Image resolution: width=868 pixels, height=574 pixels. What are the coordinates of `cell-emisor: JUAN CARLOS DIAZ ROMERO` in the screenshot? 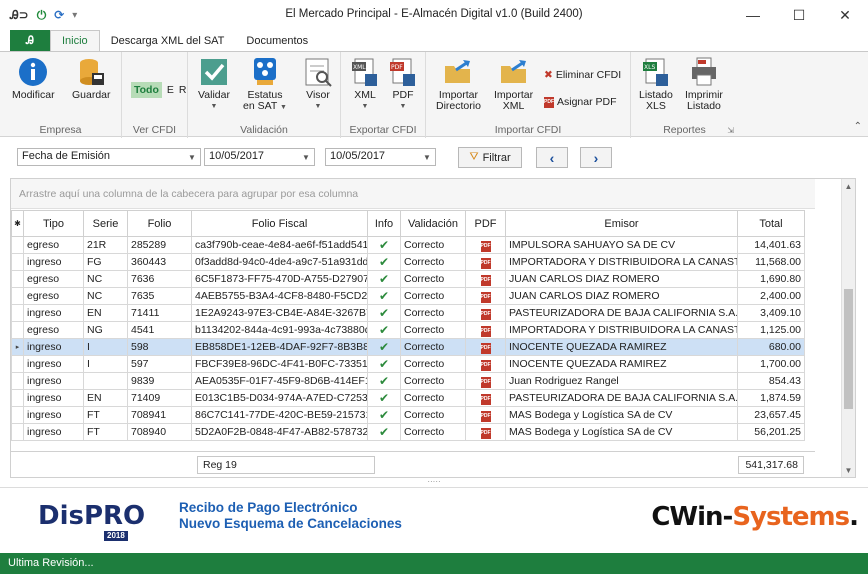 It's located at (621, 296).